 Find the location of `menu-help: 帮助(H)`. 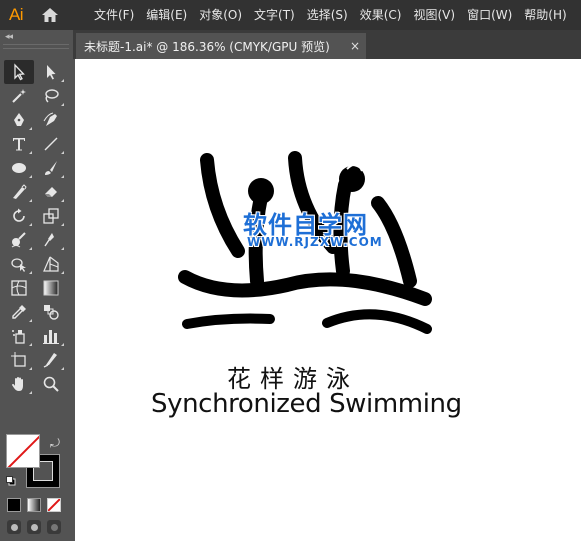

menu-help: 帮助(H) is located at coordinates (545, 15).